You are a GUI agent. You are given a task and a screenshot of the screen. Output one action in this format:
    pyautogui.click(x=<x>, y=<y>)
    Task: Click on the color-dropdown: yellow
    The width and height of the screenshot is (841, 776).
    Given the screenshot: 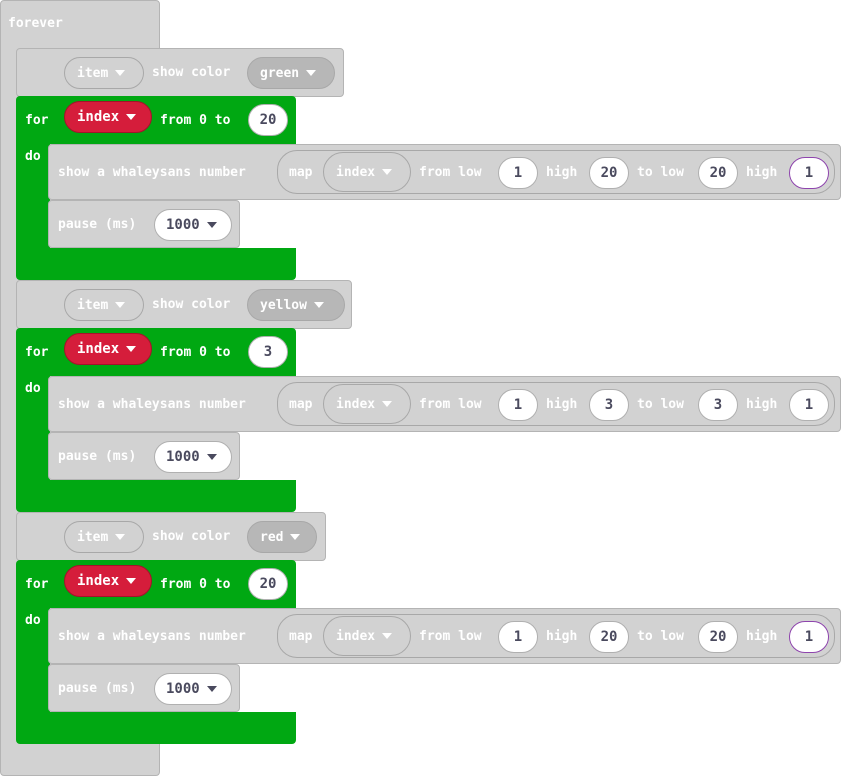 What is the action you would take?
    pyautogui.click(x=296, y=305)
    